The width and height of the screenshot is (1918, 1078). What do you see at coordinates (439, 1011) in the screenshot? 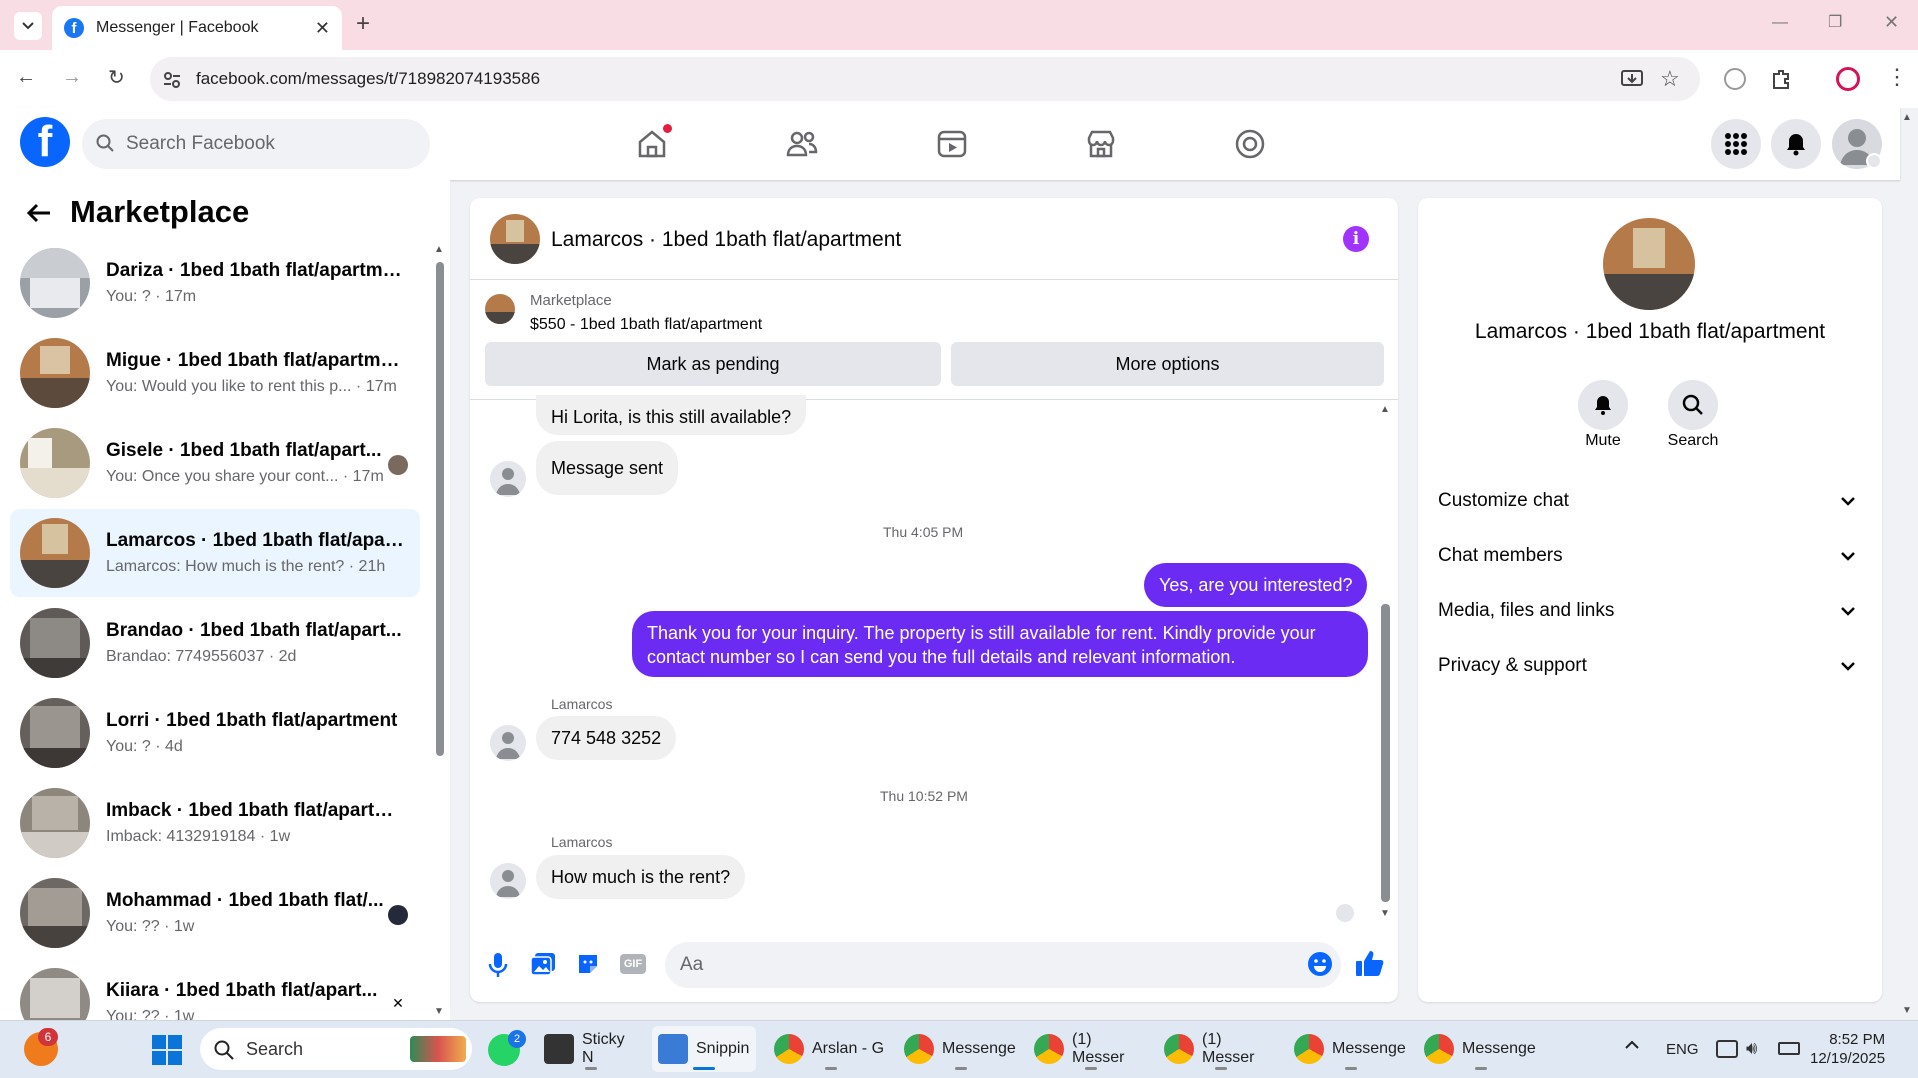
I see `sidebar-scroll-down-icon: ▼` at bounding box center [439, 1011].